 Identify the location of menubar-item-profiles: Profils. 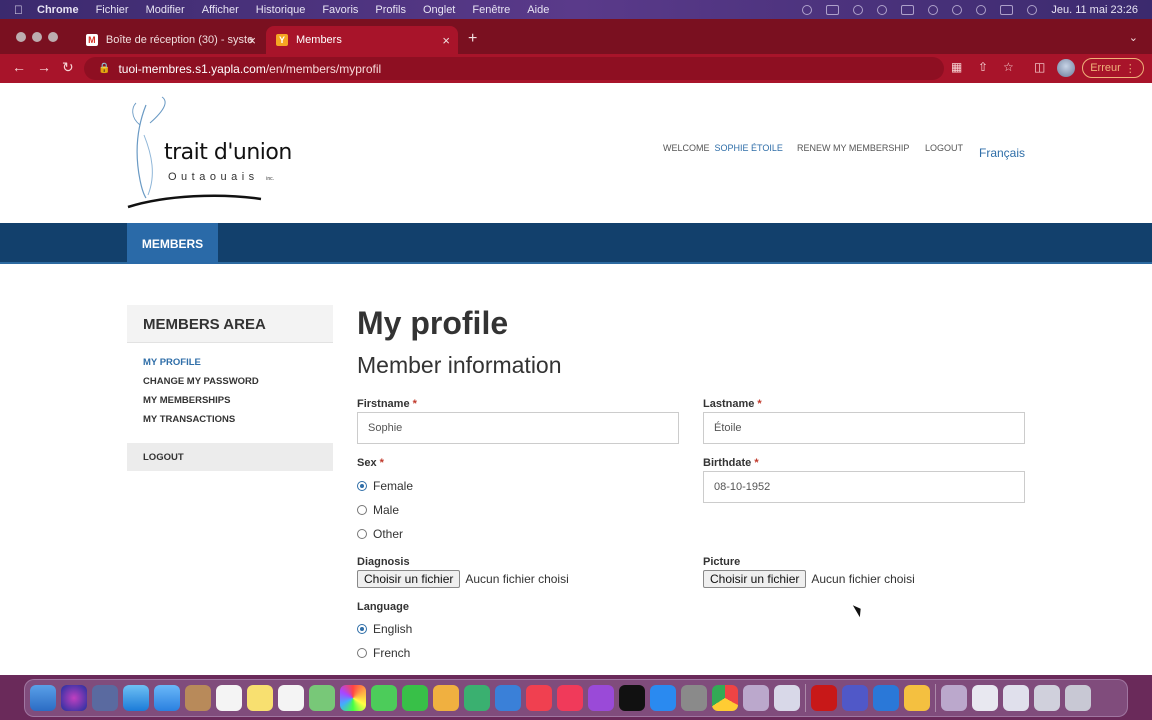
(390, 10).